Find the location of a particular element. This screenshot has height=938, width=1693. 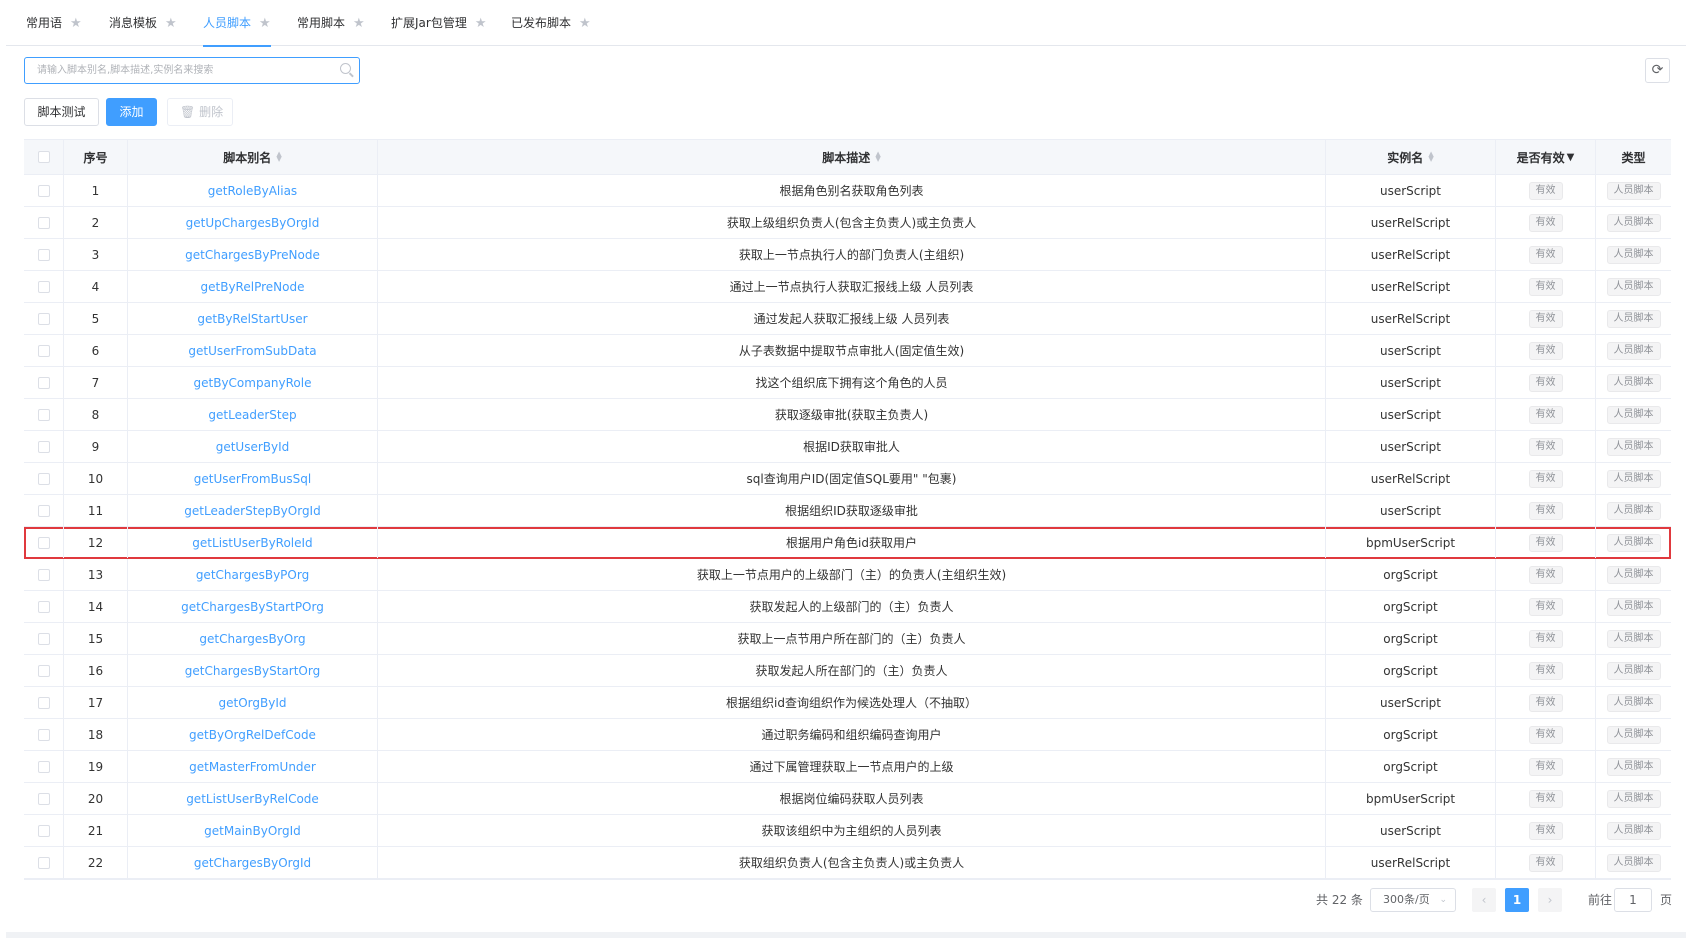

script-alias-link: getByRelPreNode is located at coordinates (253, 287).